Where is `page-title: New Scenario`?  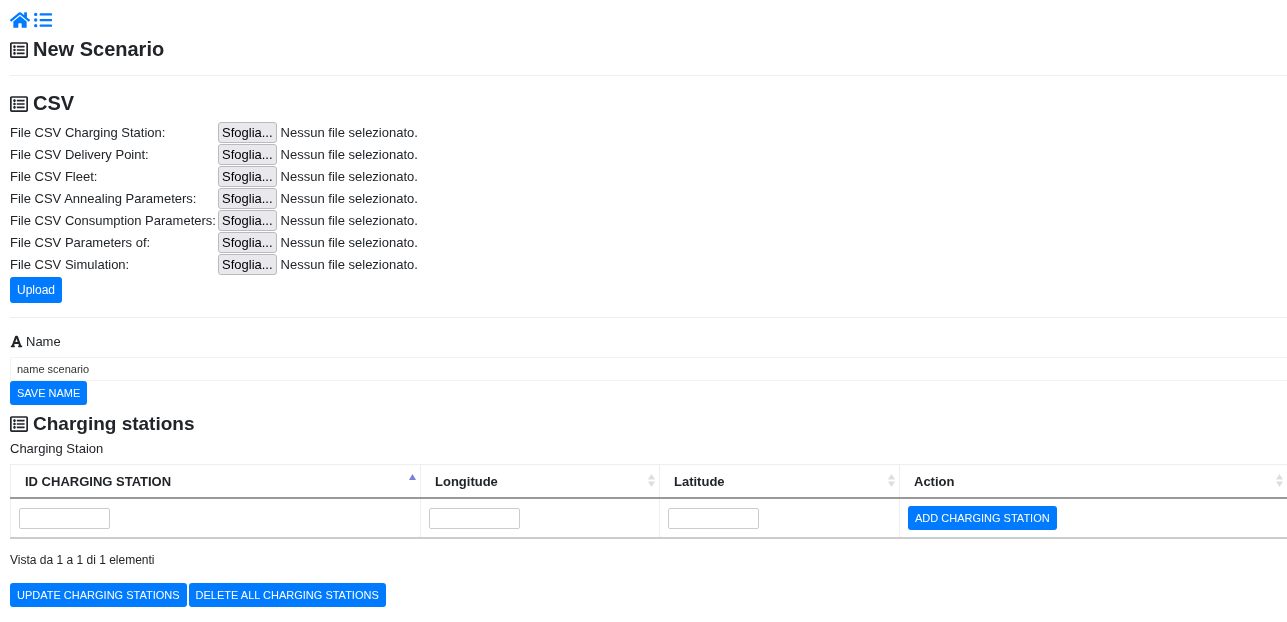 page-title: New Scenario is located at coordinates (99, 49).